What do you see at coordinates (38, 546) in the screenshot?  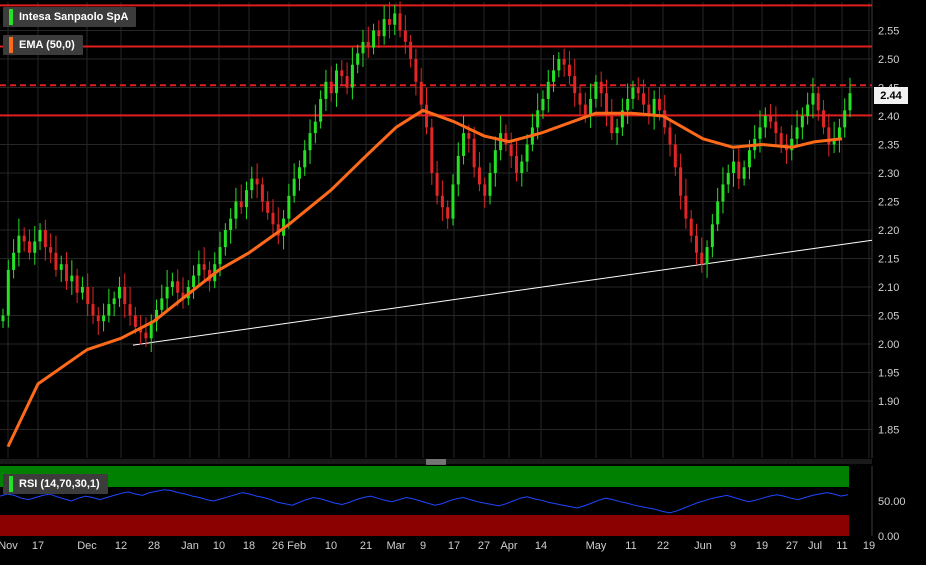 I see `x-tick-label: 17` at bounding box center [38, 546].